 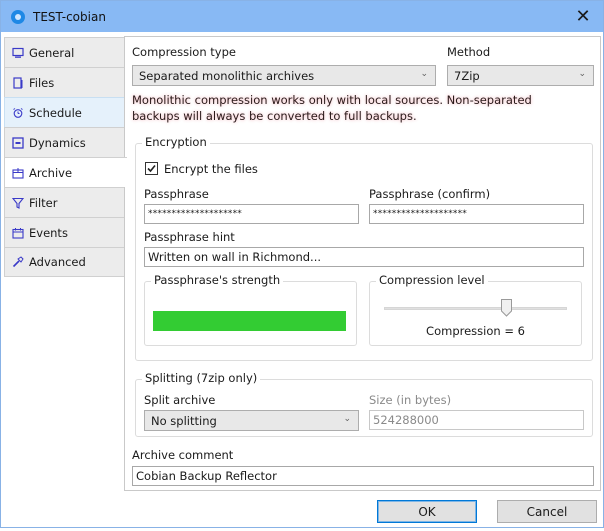 What do you see at coordinates (506, 308) in the screenshot?
I see `compression-level-slider-thumb` at bounding box center [506, 308].